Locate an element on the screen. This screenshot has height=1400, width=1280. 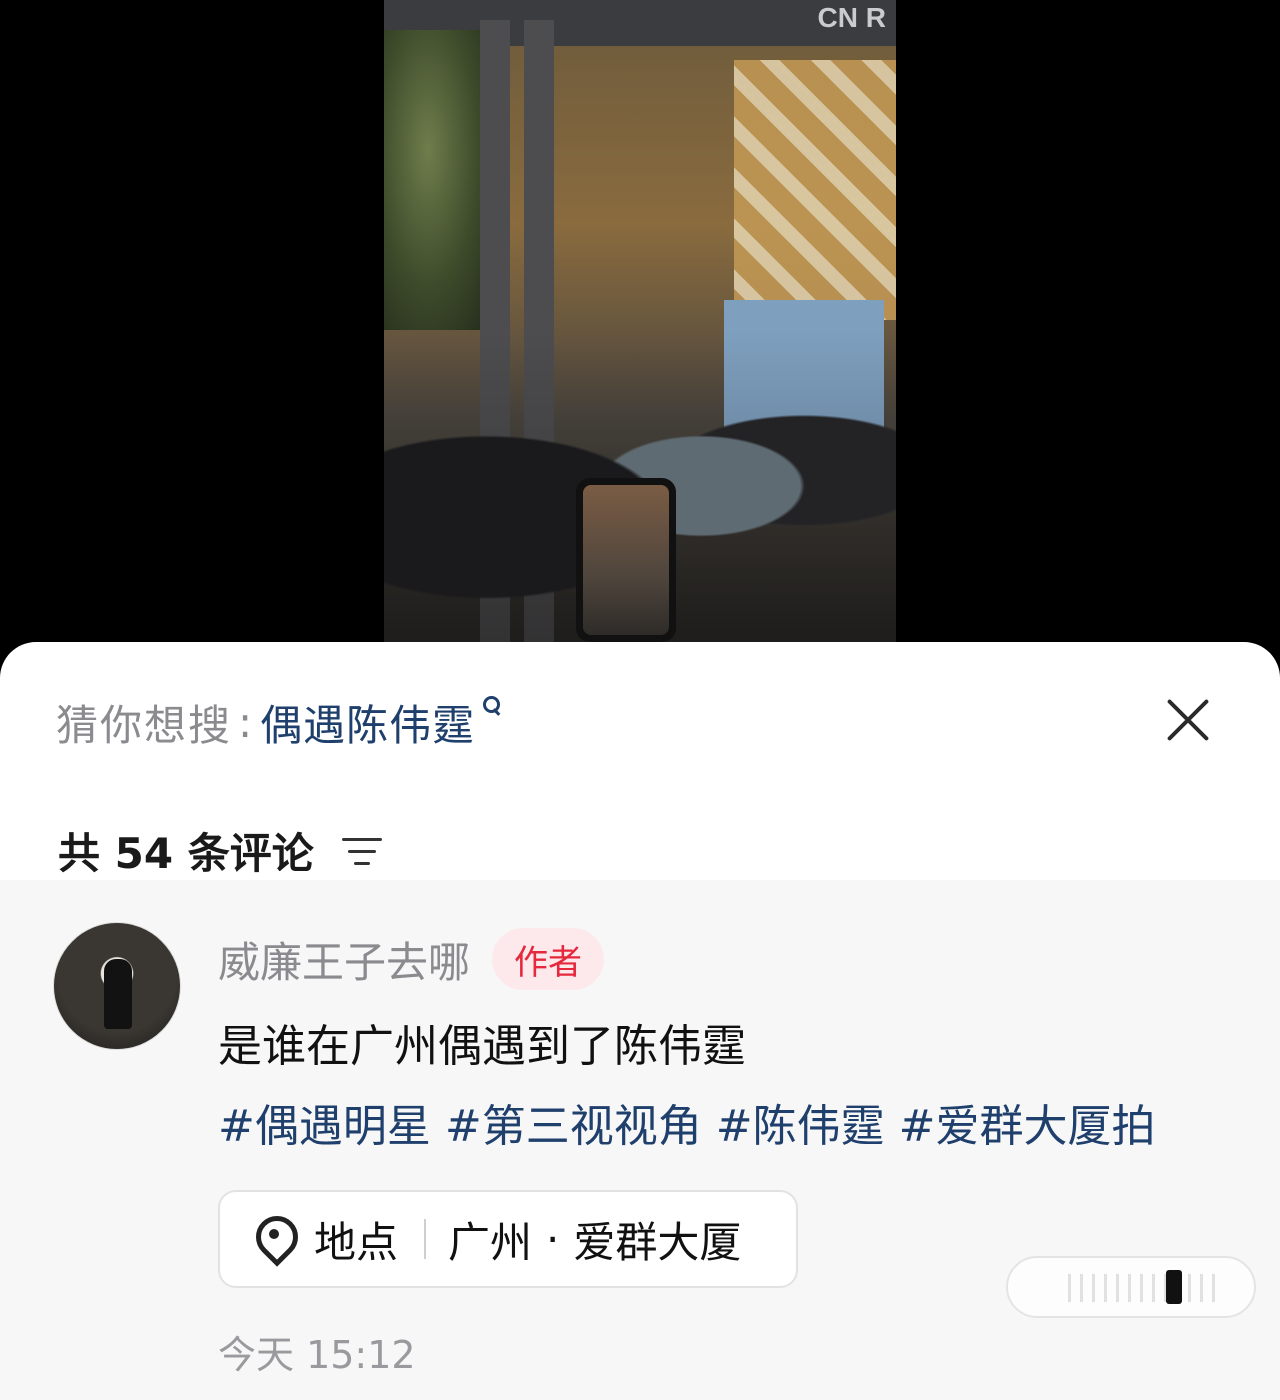
author-name: 威廉王子去哪 is located at coordinates (344, 959).